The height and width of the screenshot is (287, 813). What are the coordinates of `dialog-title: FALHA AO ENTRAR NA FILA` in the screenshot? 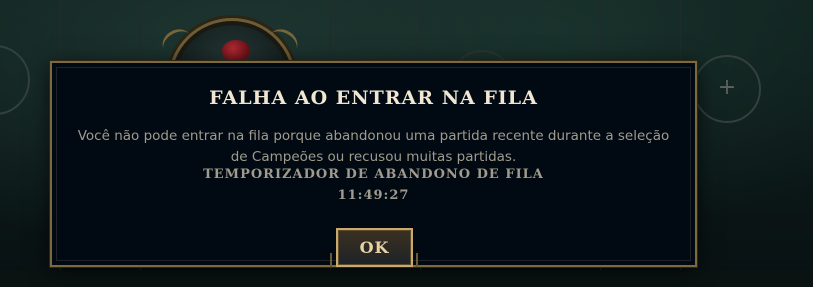 It's located at (373, 98).